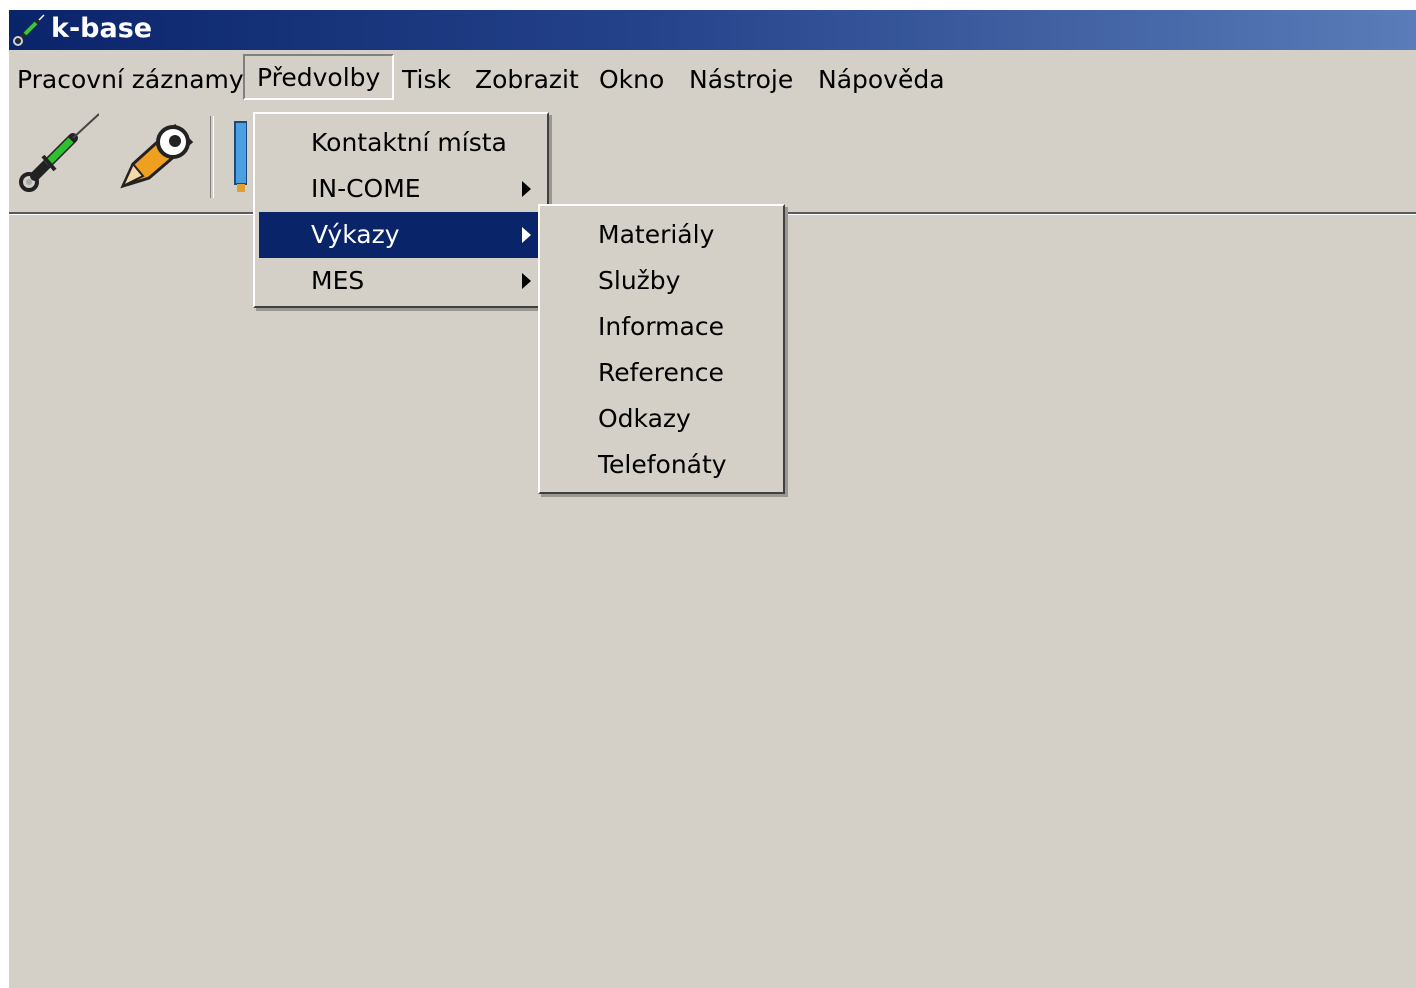 The width and height of the screenshot is (1416, 988). What do you see at coordinates (28, 31) in the screenshot?
I see `syringe-app-icon` at bounding box center [28, 31].